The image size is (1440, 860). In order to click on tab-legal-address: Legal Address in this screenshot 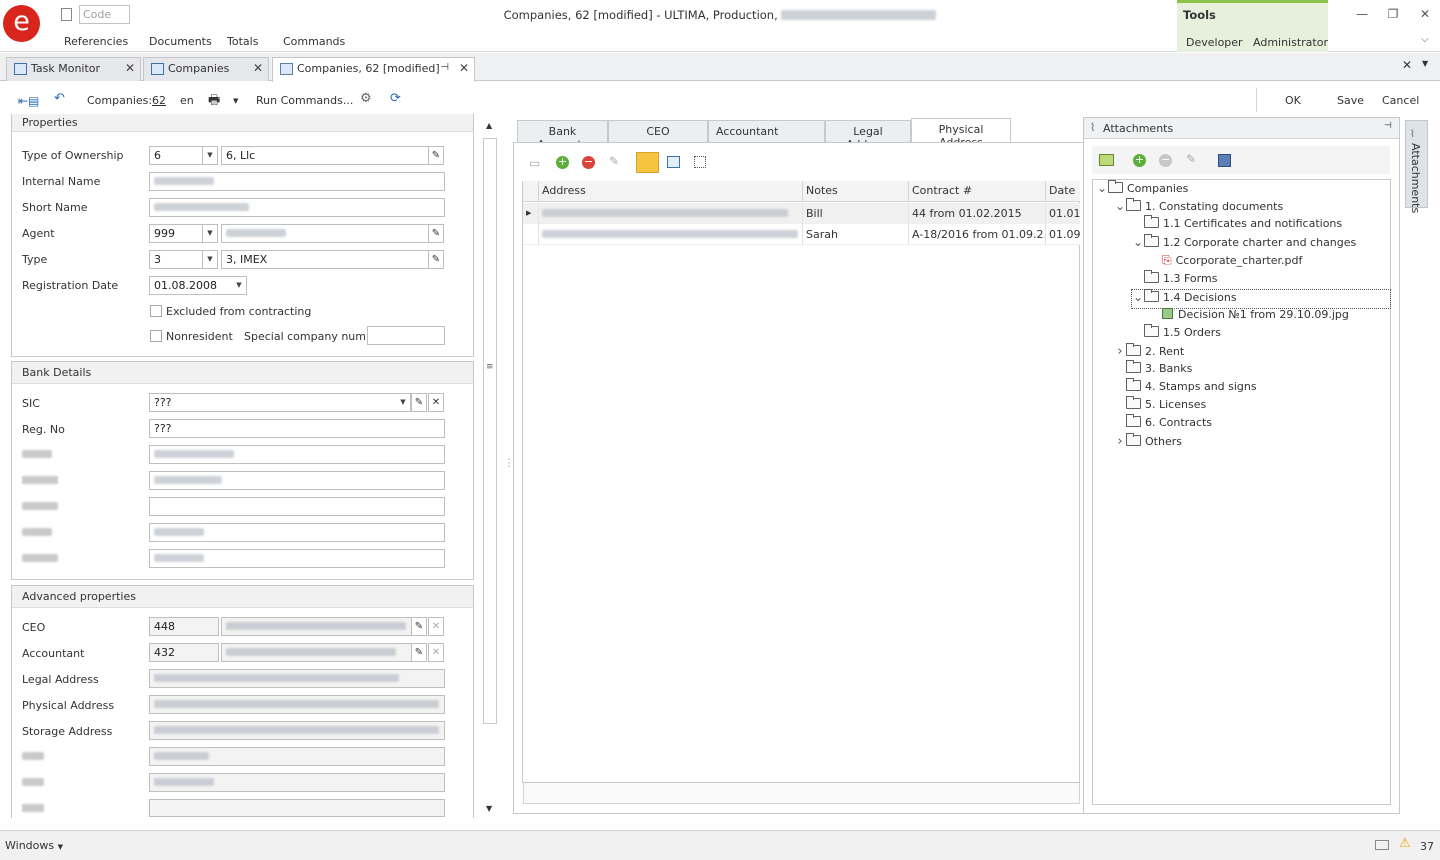, I will do `click(868, 135)`.